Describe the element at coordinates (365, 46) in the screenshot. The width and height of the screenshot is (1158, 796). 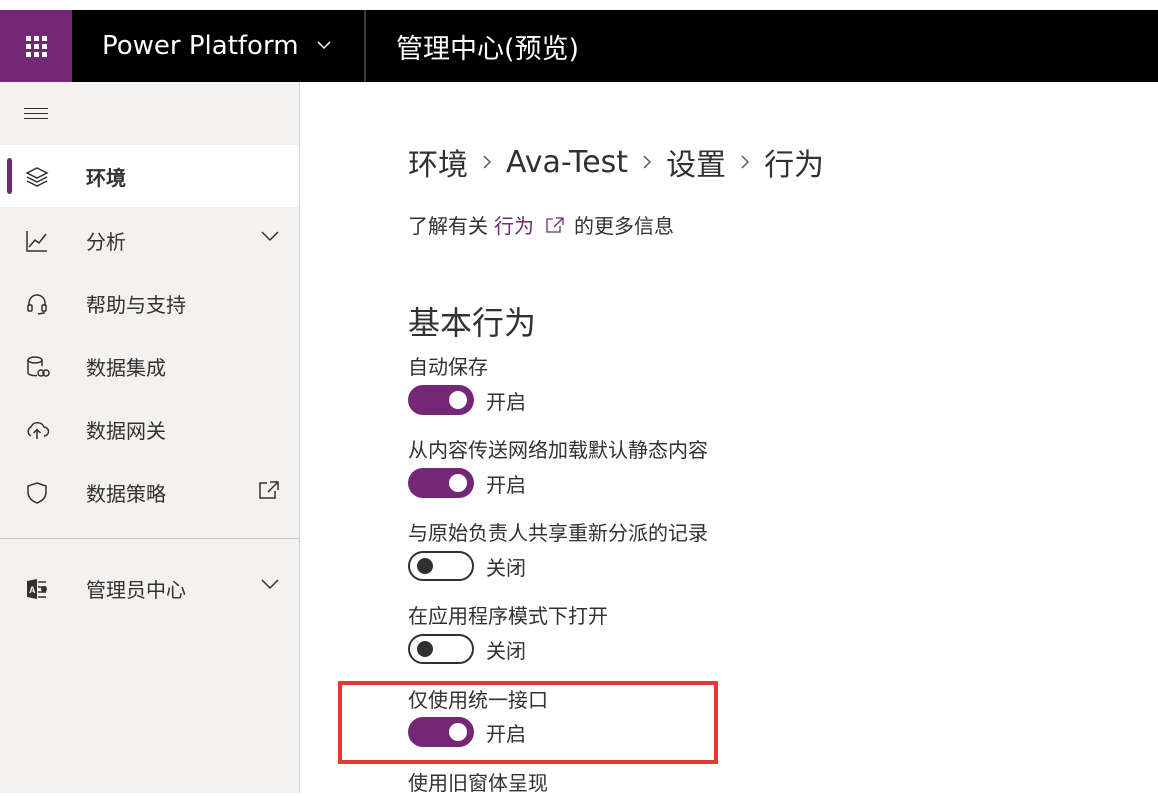
I see `header-divider` at that location.